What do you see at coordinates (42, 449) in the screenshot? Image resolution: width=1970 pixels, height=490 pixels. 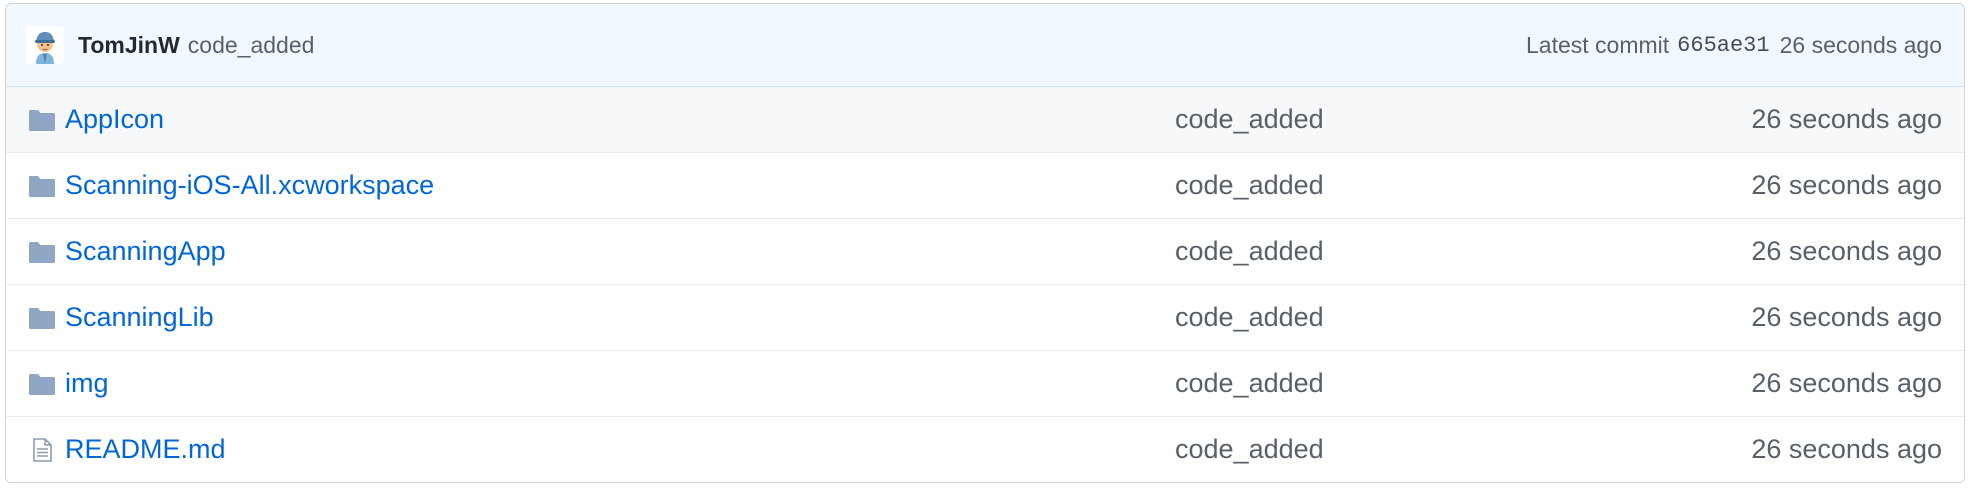 I see `file-text-icon` at bounding box center [42, 449].